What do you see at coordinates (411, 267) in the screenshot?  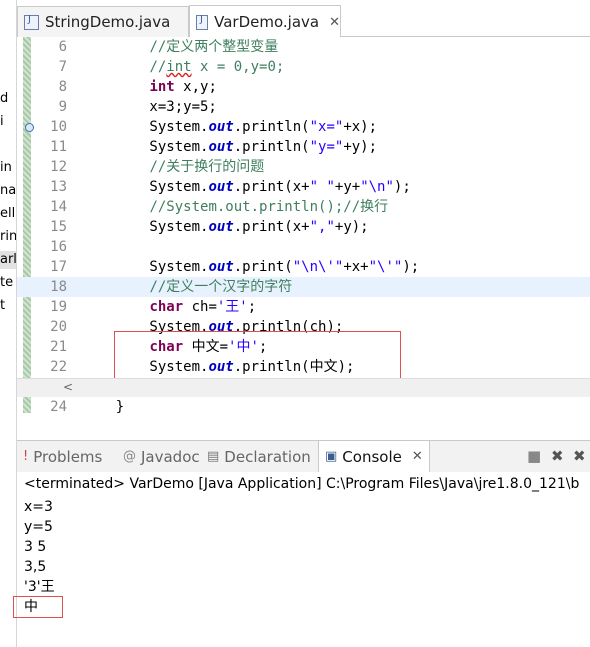 I see `code-token: );` at bounding box center [411, 267].